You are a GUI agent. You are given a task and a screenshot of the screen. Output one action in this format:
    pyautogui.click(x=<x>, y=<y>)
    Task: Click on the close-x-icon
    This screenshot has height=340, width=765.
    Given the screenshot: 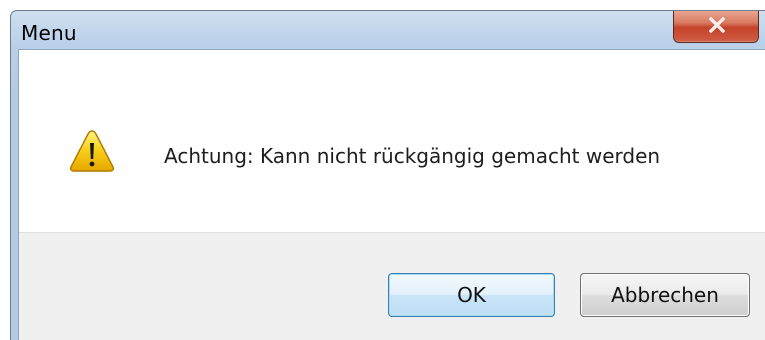 What is the action you would take?
    pyautogui.click(x=717, y=25)
    